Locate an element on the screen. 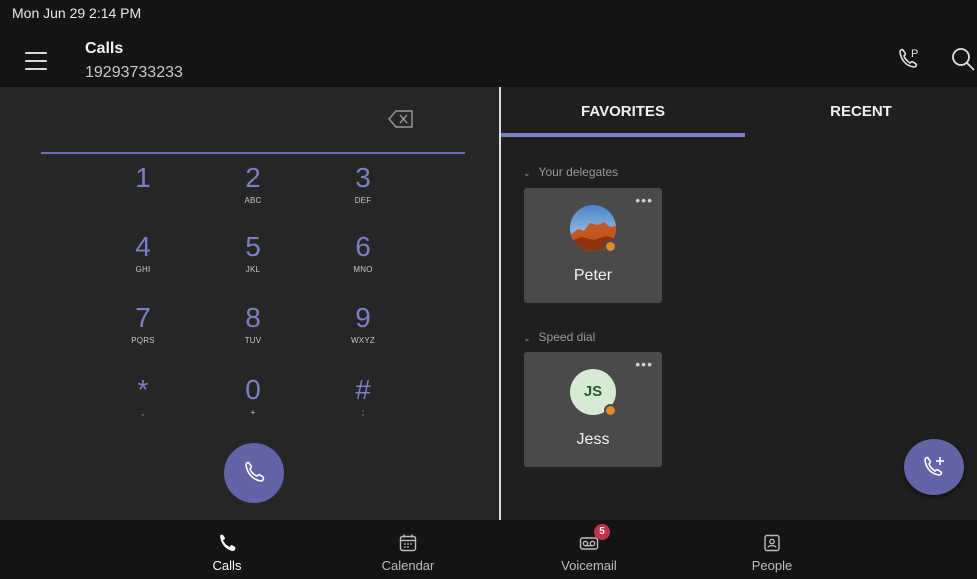 The width and height of the screenshot is (977, 579). dial-key-7: 7 PQRS is located at coordinates (143, 333).